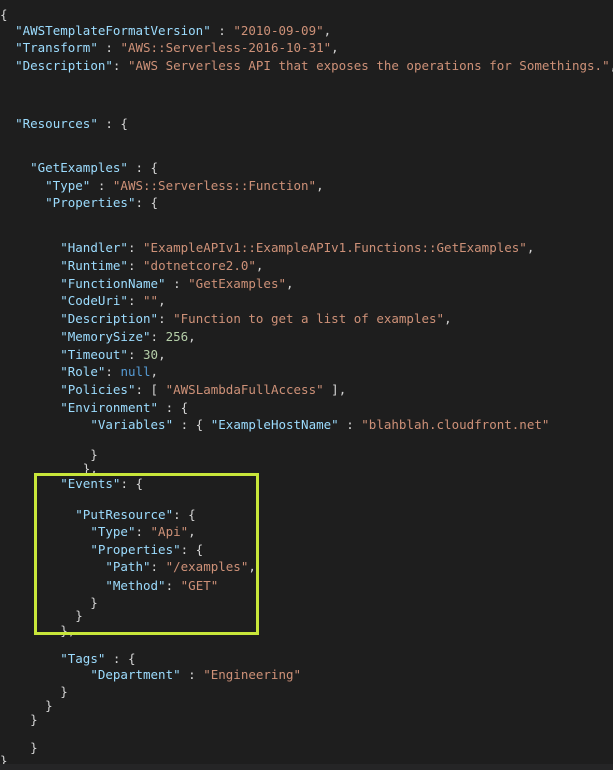 The height and width of the screenshot is (770, 613). What do you see at coordinates (128, 566) in the screenshot?
I see `json-key: "Path"` at bounding box center [128, 566].